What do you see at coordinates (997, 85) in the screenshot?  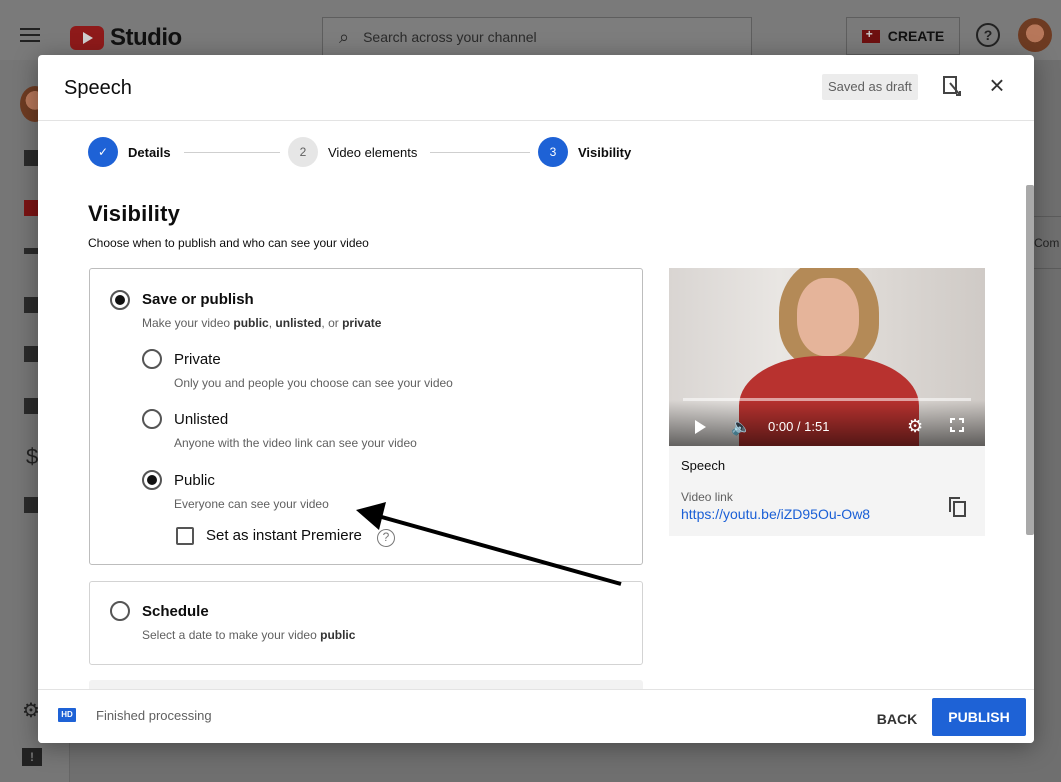 I see `close-button: ×` at bounding box center [997, 85].